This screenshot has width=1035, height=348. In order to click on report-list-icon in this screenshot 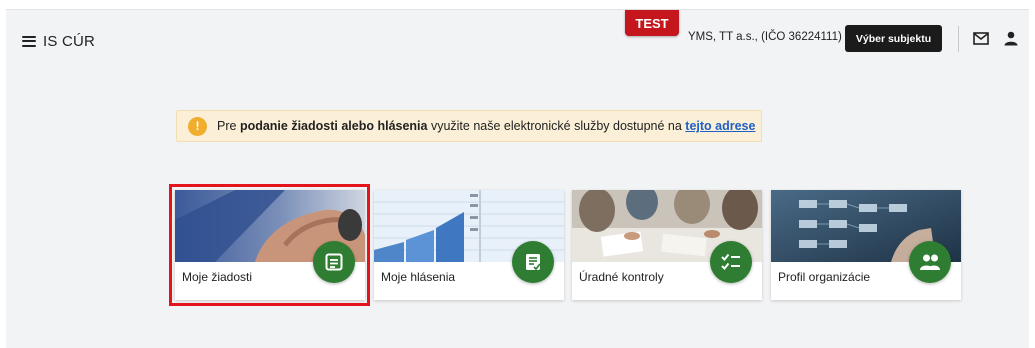, I will do `click(533, 262)`.